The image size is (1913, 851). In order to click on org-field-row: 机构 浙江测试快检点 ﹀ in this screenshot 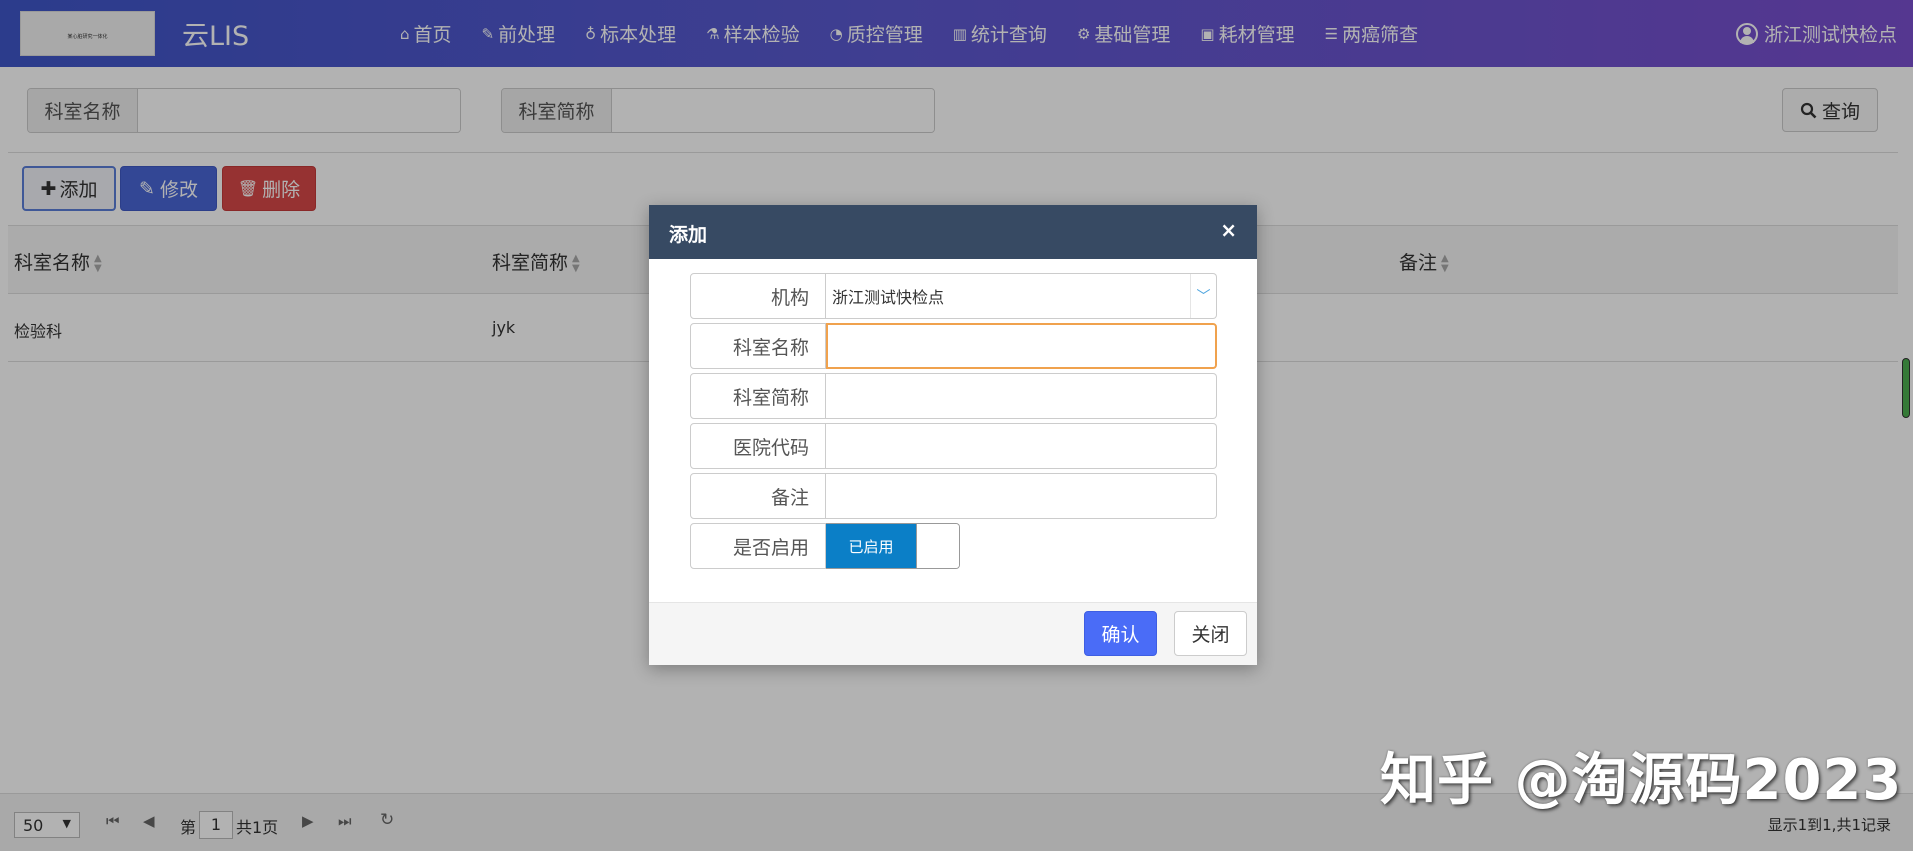, I will do `click(953, 296)`.